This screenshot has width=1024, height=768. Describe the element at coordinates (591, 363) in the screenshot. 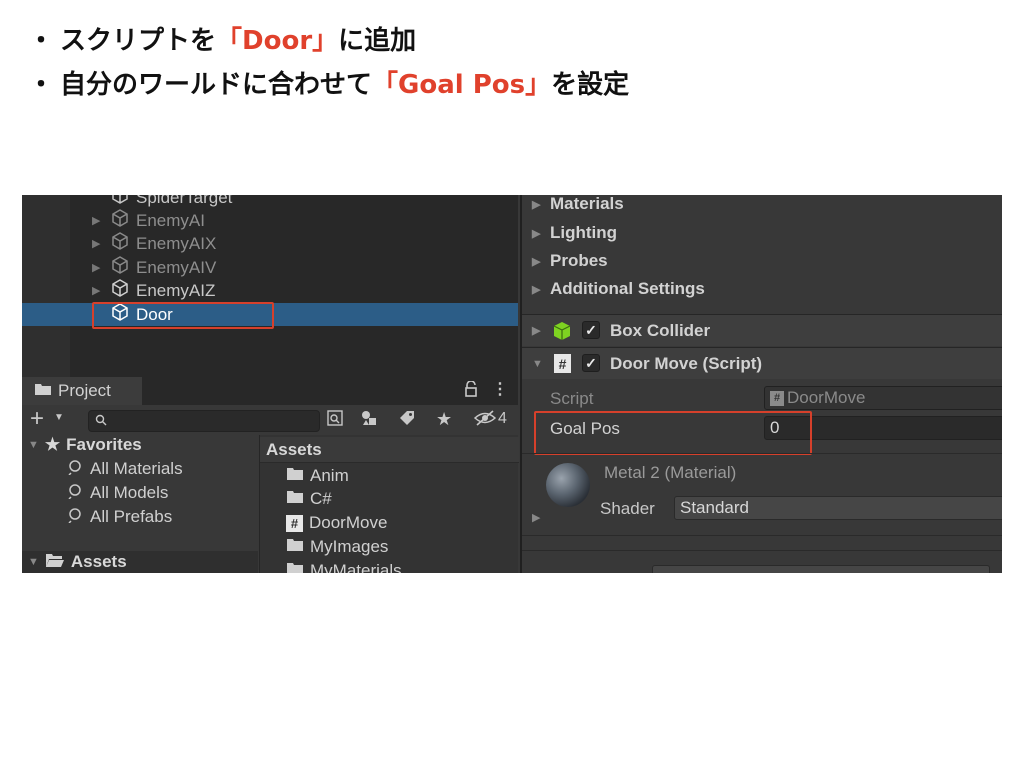

I see `door-move-enabled-checkbox: ✓` at that location.